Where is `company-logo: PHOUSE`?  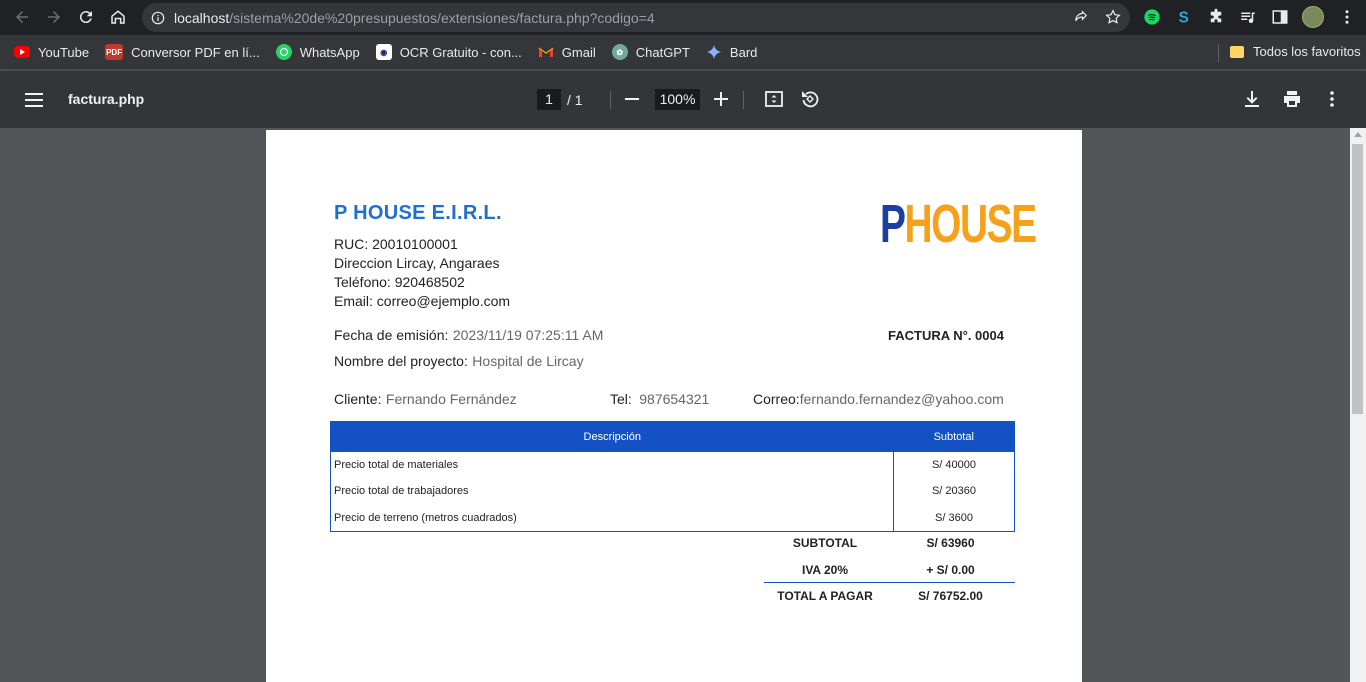 company-logo: PHOUSE is located at coordinates (958, 224).